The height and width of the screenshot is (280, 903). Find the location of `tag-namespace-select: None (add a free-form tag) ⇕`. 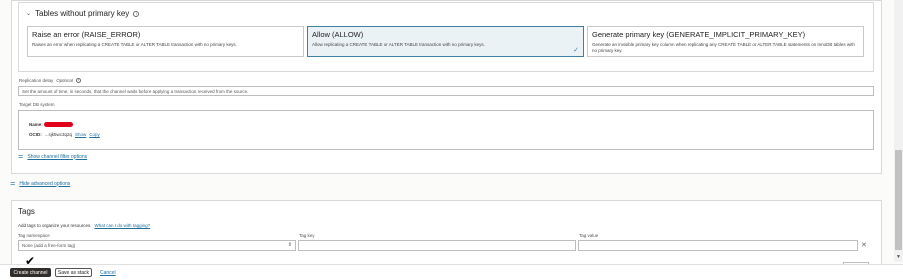

tag-namespace-select: None (add a free-form tag) ⇕ is located at coordinates (157, 245).